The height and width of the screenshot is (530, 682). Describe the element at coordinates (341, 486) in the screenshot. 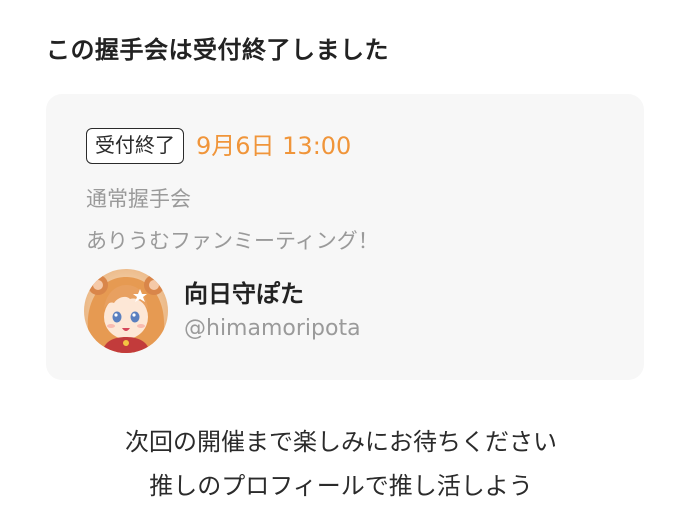

I see `footer-line-2: 推しのプロフィールで推し活しよう` at that location.